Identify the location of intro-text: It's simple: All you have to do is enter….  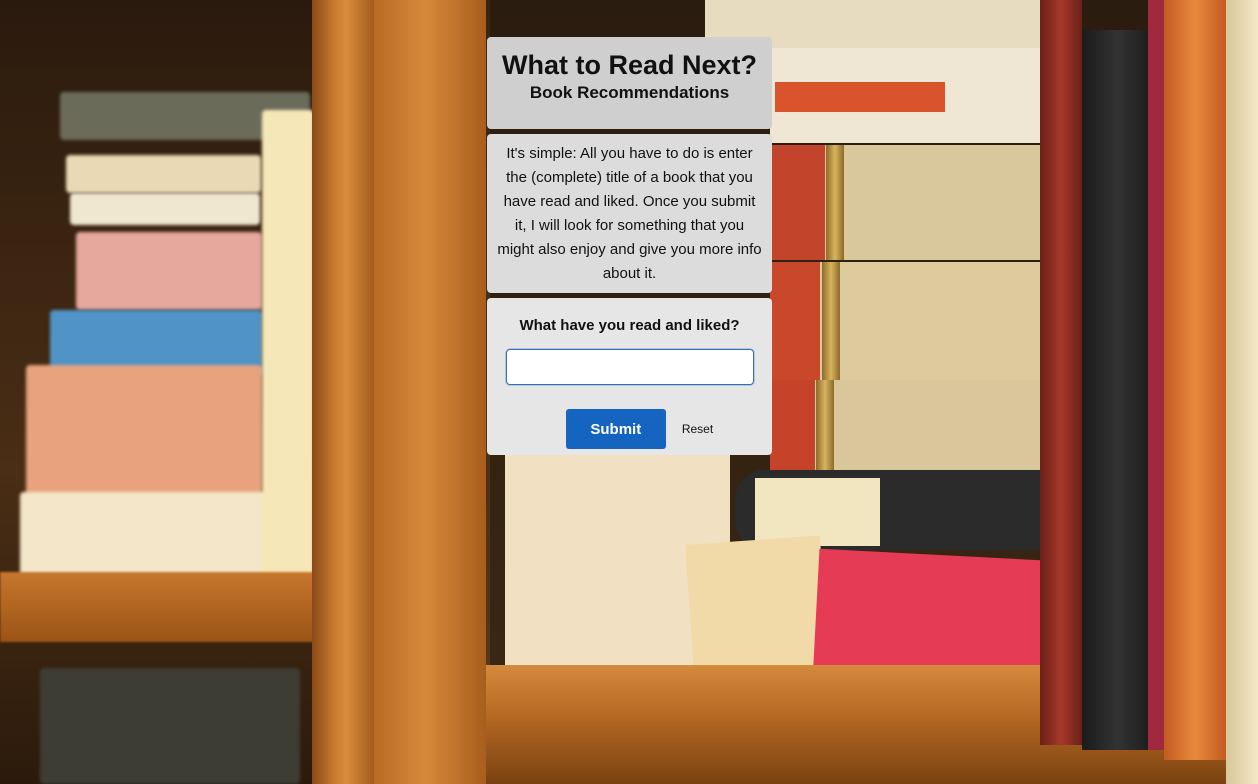
(629, 213).